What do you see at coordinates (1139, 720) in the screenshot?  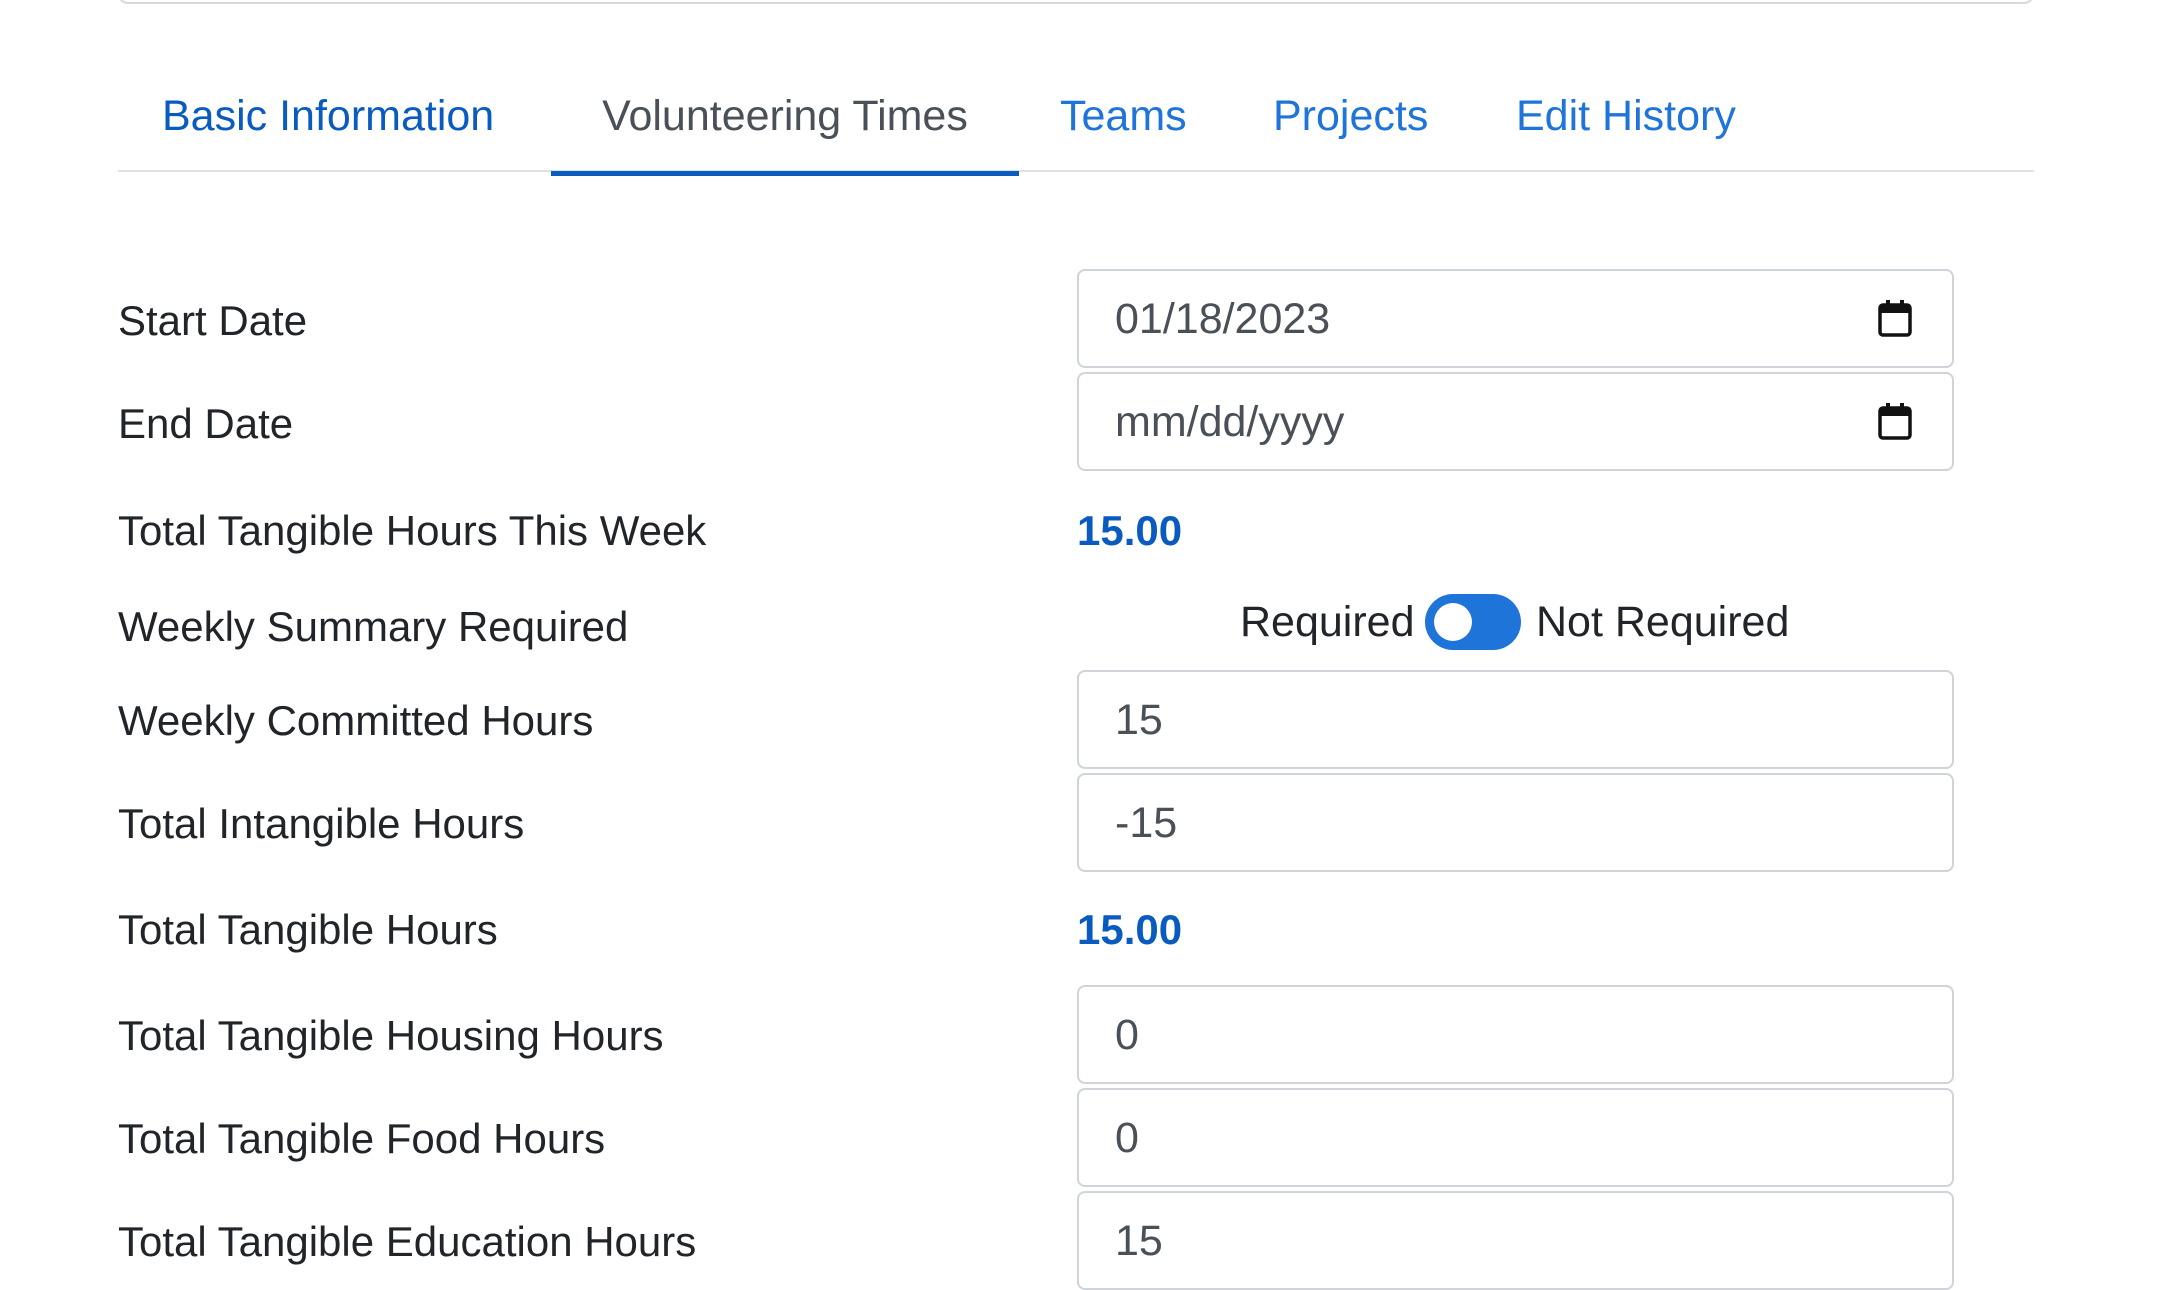 I see `weekly-committed-value: 15` at bounding box center [1139, 720].